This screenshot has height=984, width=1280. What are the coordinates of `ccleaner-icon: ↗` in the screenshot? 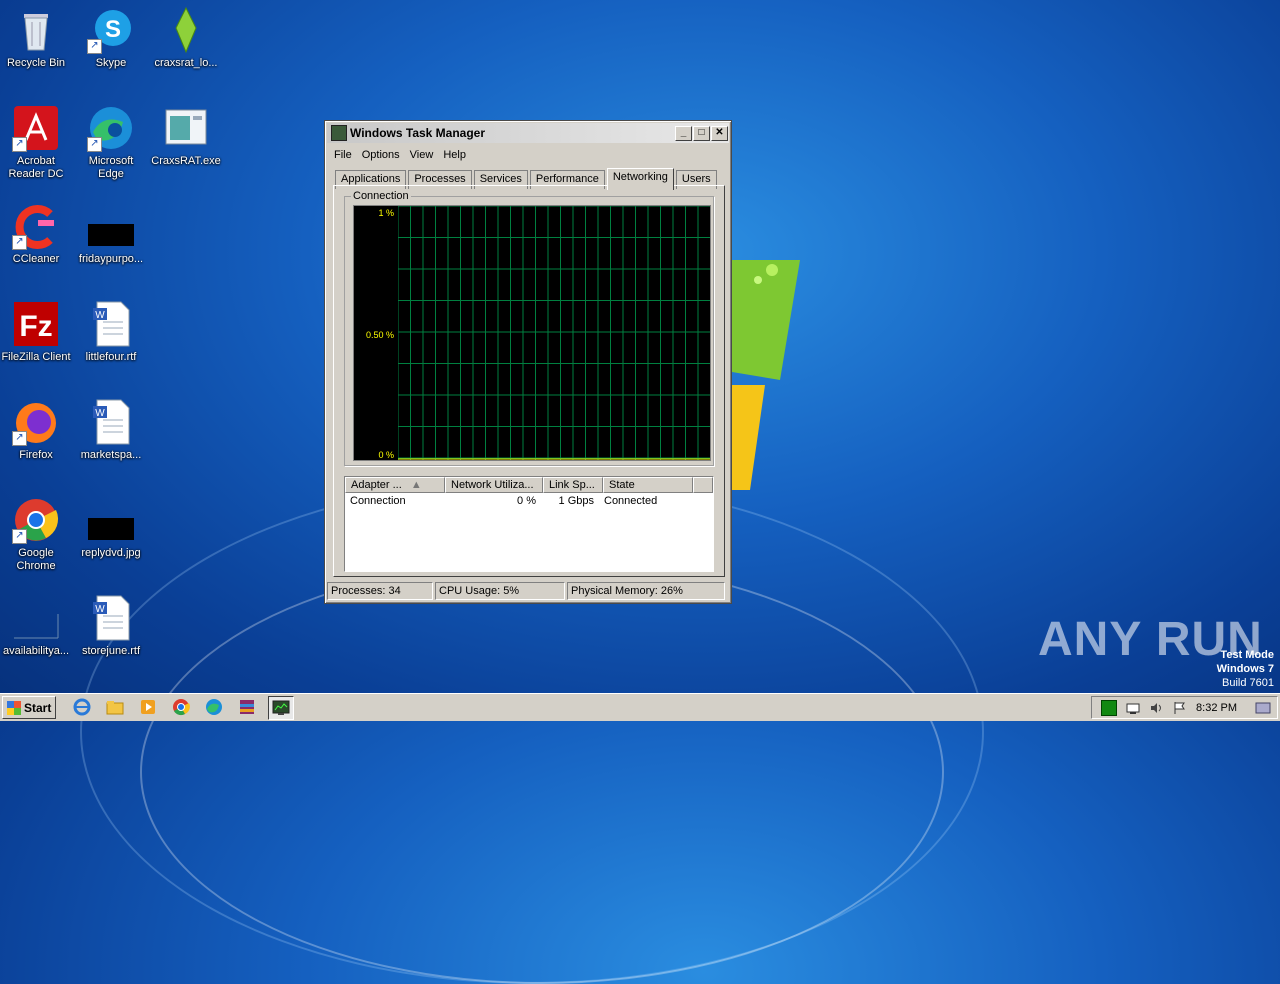 It's located at (36, 226).